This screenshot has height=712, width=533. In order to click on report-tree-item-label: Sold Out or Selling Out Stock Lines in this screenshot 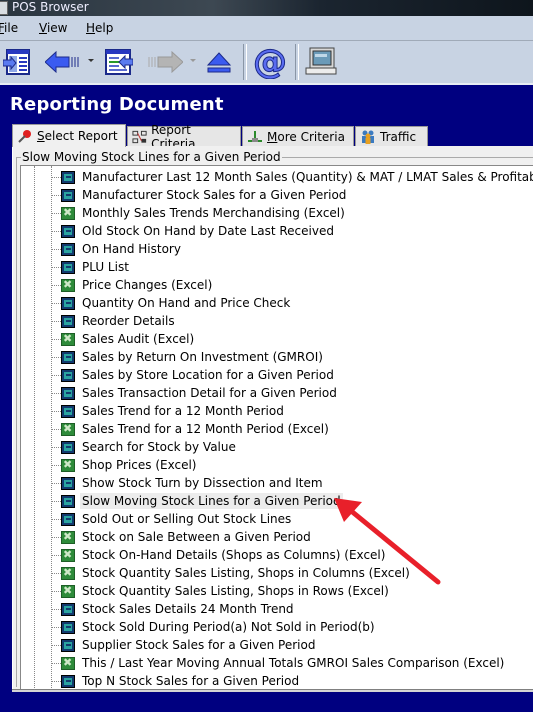, I will do `click(187, 519)`.